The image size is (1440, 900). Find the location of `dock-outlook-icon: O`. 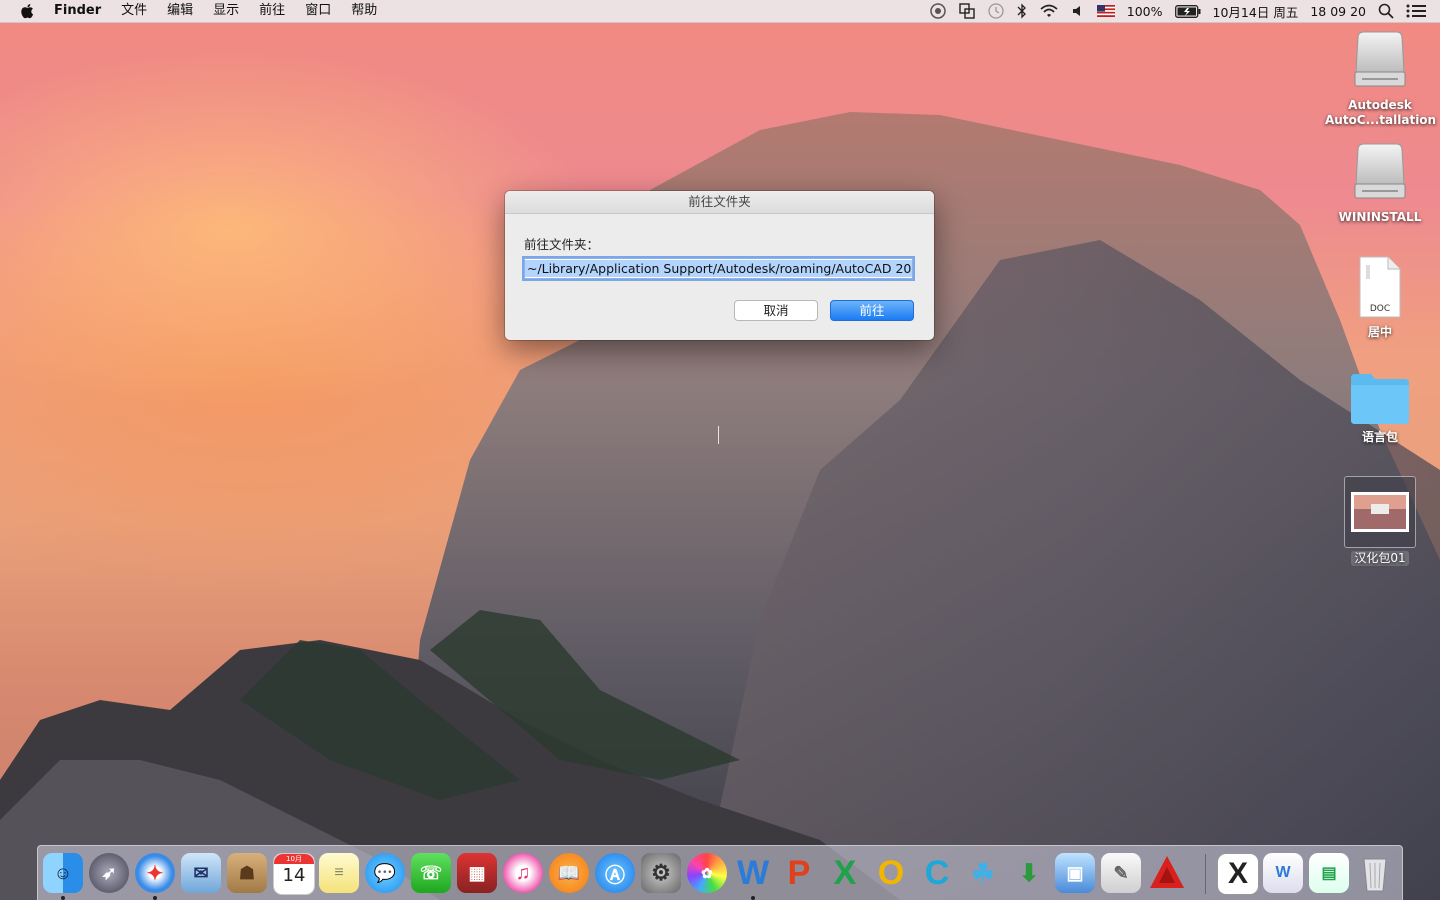

dock-outlook-icon: O is located at coordinates (891, 873).